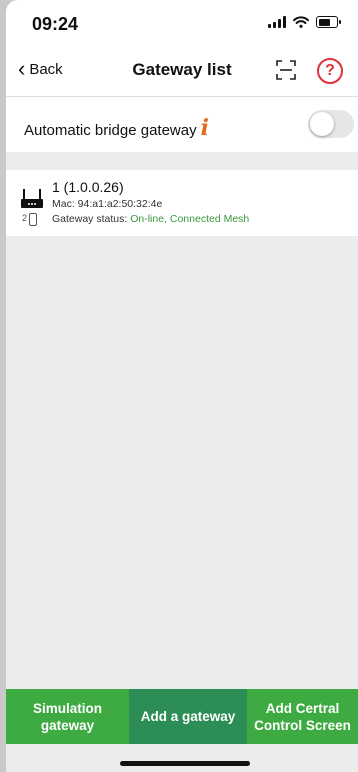 The height and width of the screenshot is (772, 358). What do you see at coordinates (107, 204) in the screenshot?
I see `gateway-mac: Mac: 94:a1:a2:50:32:4e` at bounding box center [107, 204].